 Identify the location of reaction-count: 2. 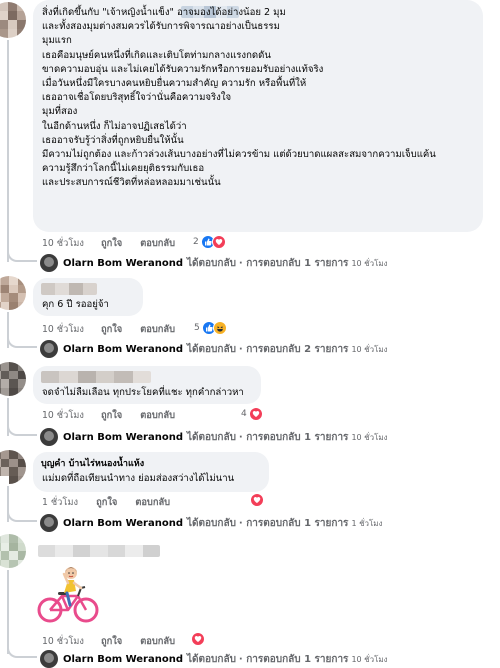
(196, 242).